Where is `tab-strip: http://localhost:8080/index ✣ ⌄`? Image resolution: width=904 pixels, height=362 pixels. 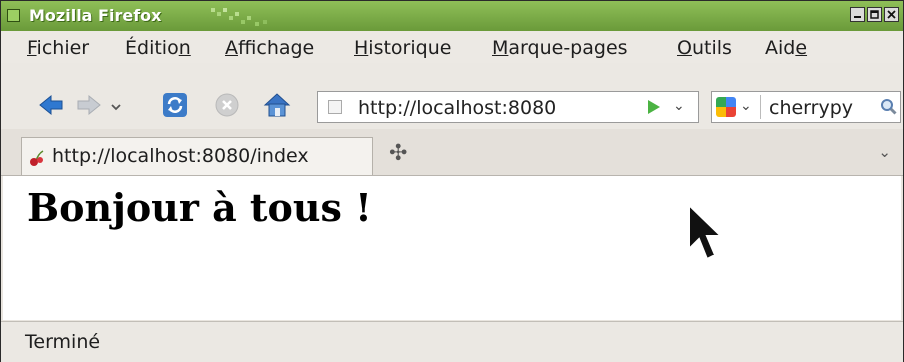
tab-strip: http://localhost:8080/index ✣ ⌄ is located at coordinates (452, 152).